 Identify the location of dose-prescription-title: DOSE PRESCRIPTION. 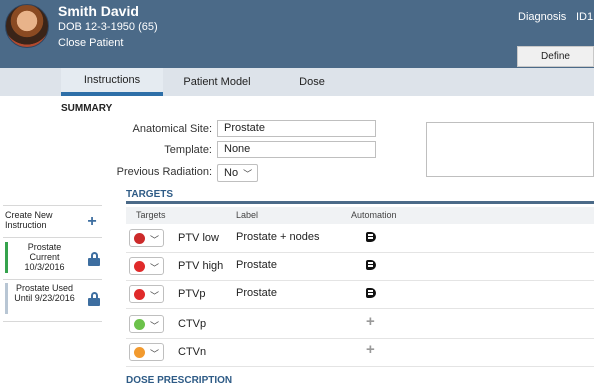
(179, 380).